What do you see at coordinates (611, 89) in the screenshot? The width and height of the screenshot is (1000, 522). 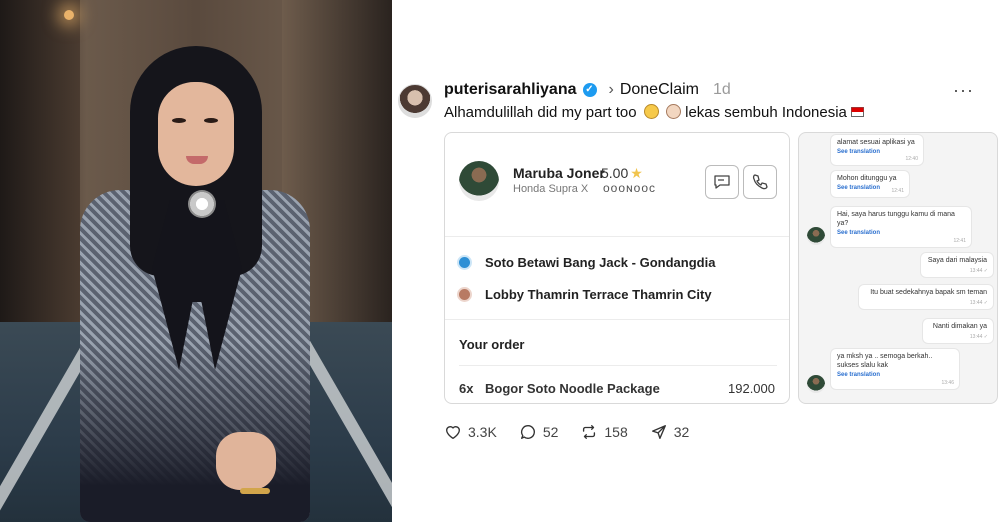 I see `chevron-right-icon: ›` at bounding box center [611, 89].